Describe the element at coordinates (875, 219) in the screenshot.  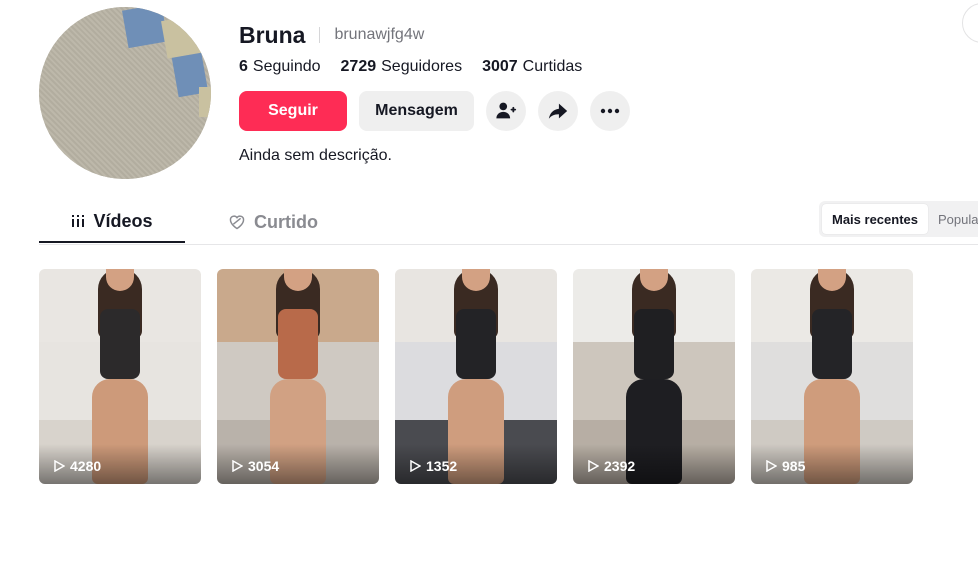
I see `sort-latest: Mais recentes` at that location.